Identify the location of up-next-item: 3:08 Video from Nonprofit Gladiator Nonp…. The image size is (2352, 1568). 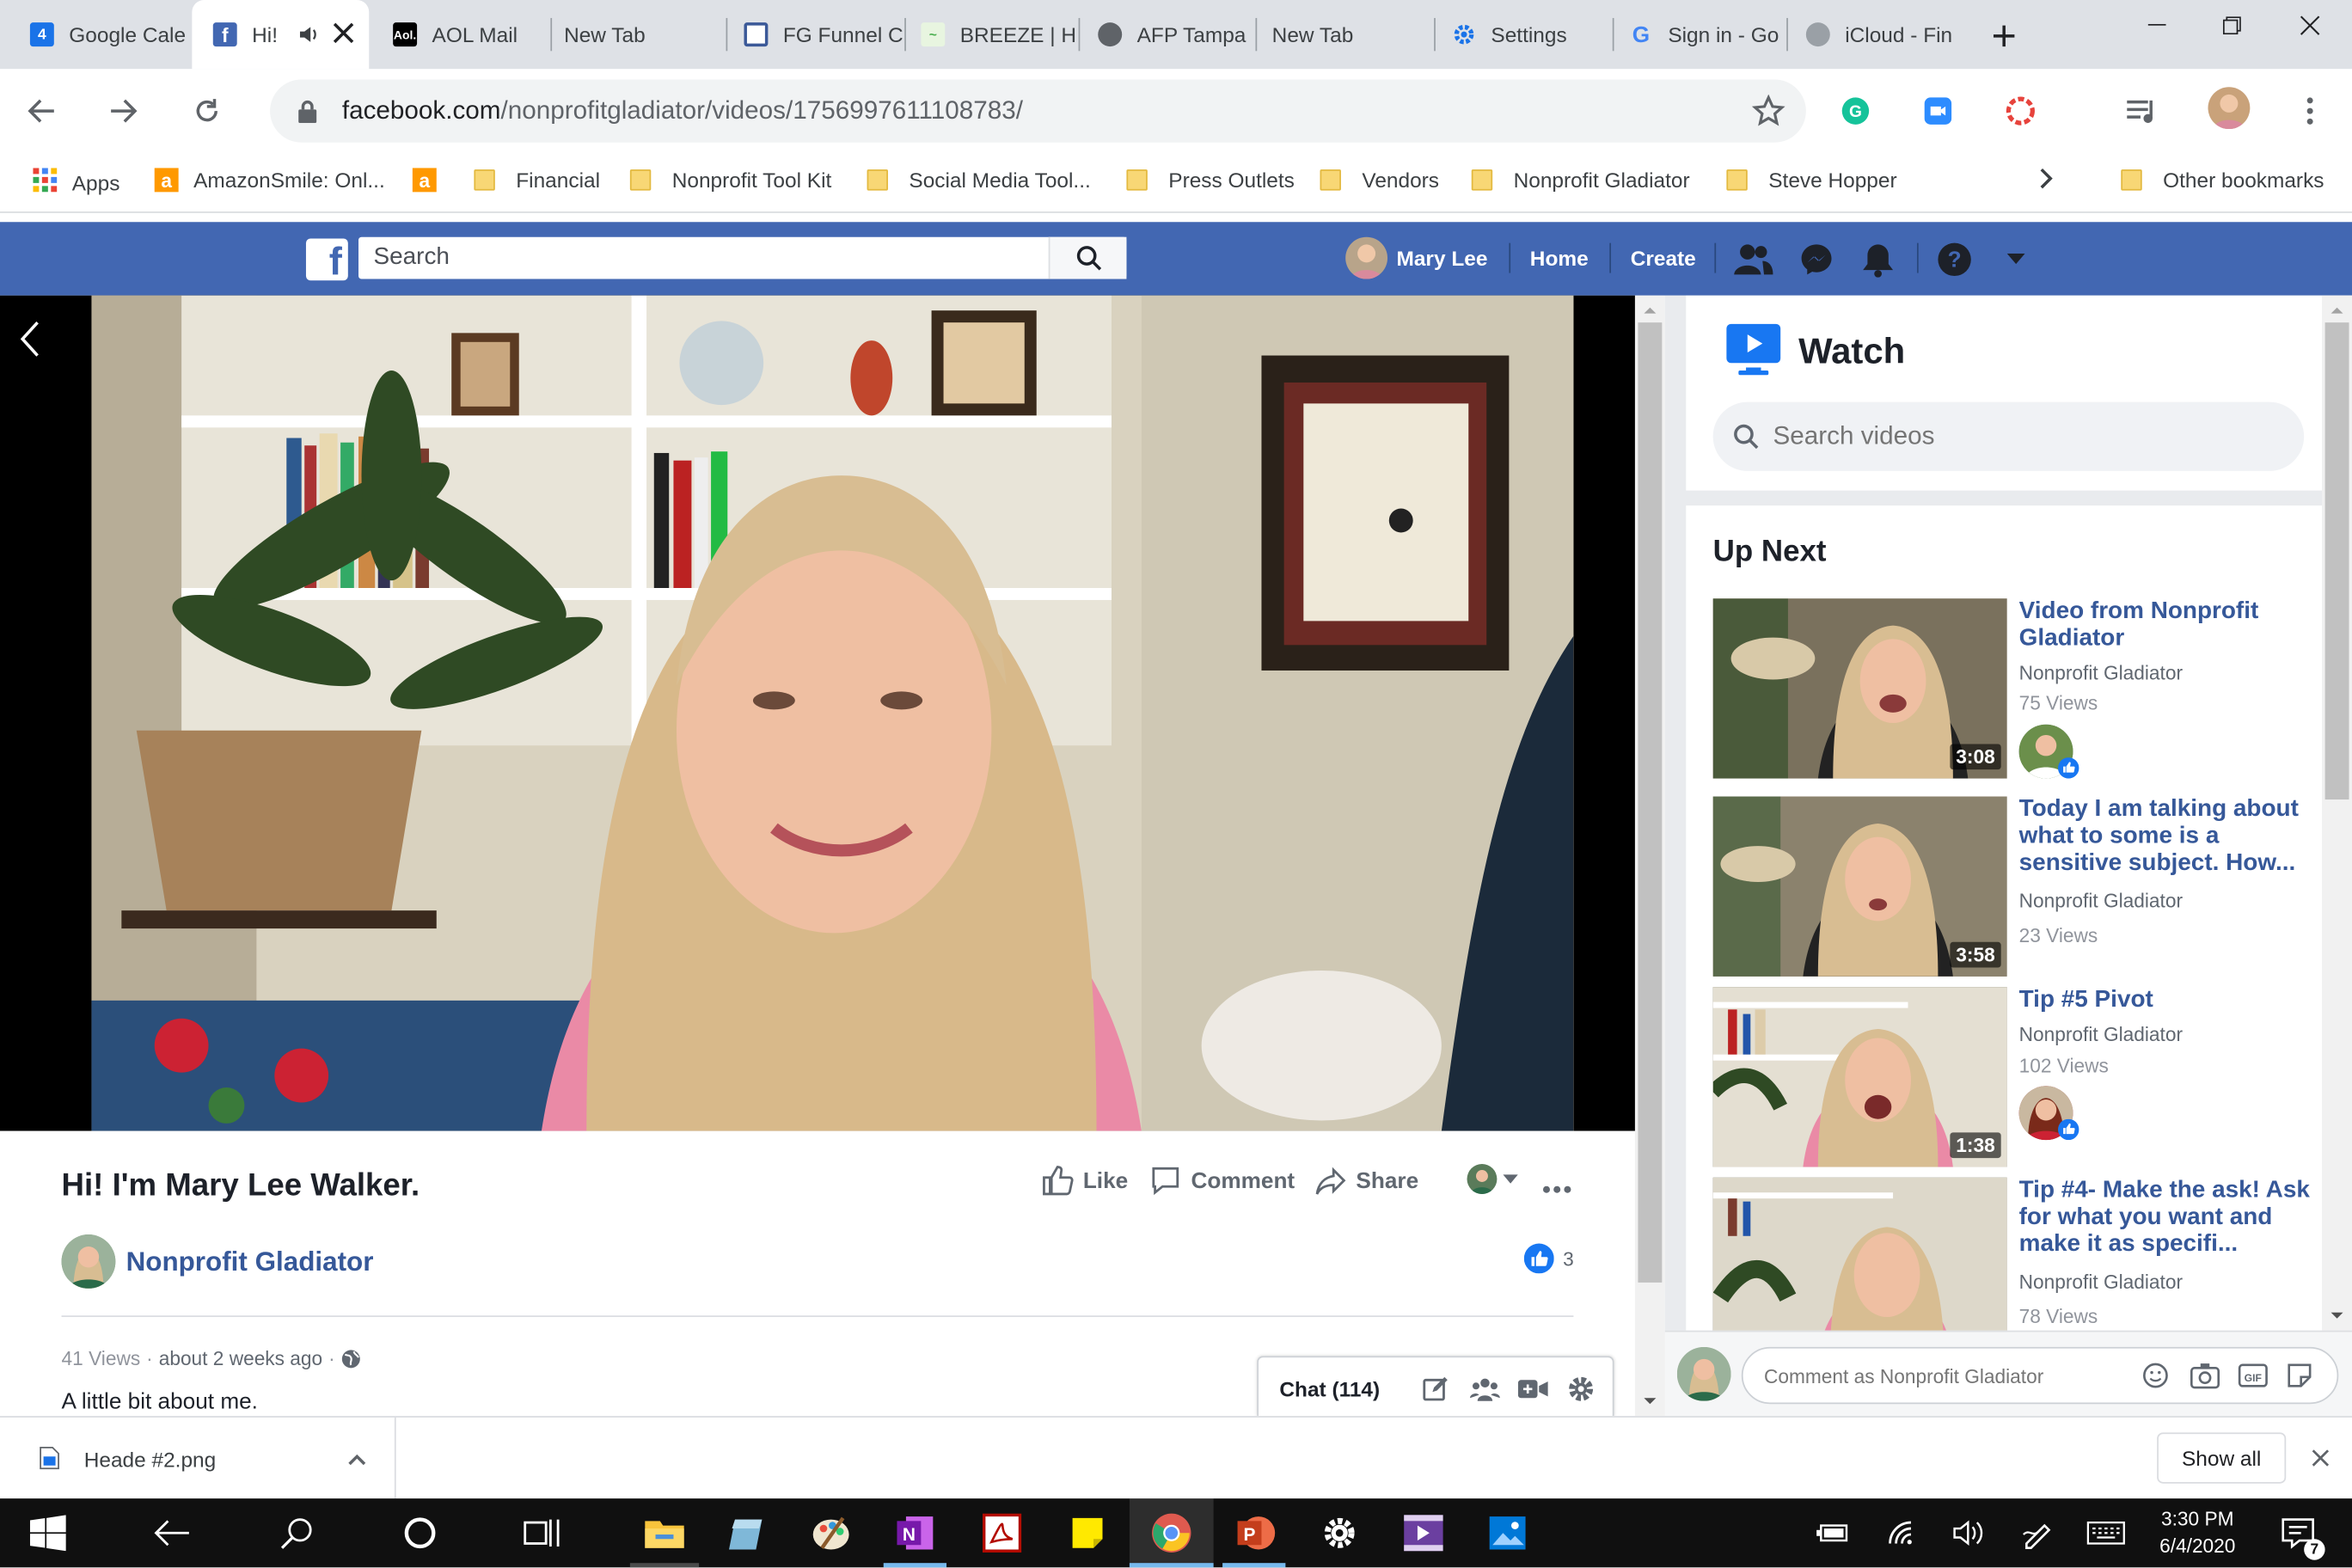
(2012, 688).